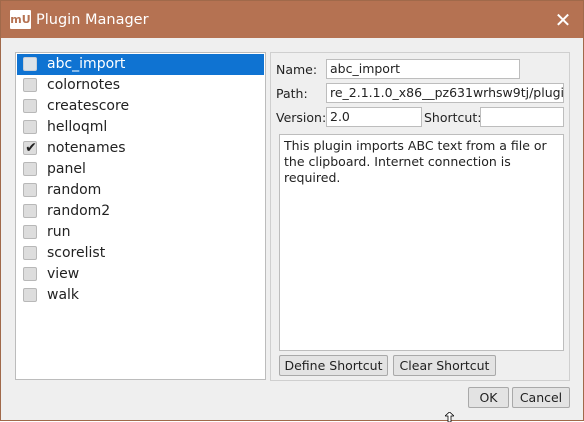 This screenshot has width=584, height=422. What do you see at coordinates (374, 117) in the screenshot?
I see `version-field: 2.0` at bounding box center [374, 117].